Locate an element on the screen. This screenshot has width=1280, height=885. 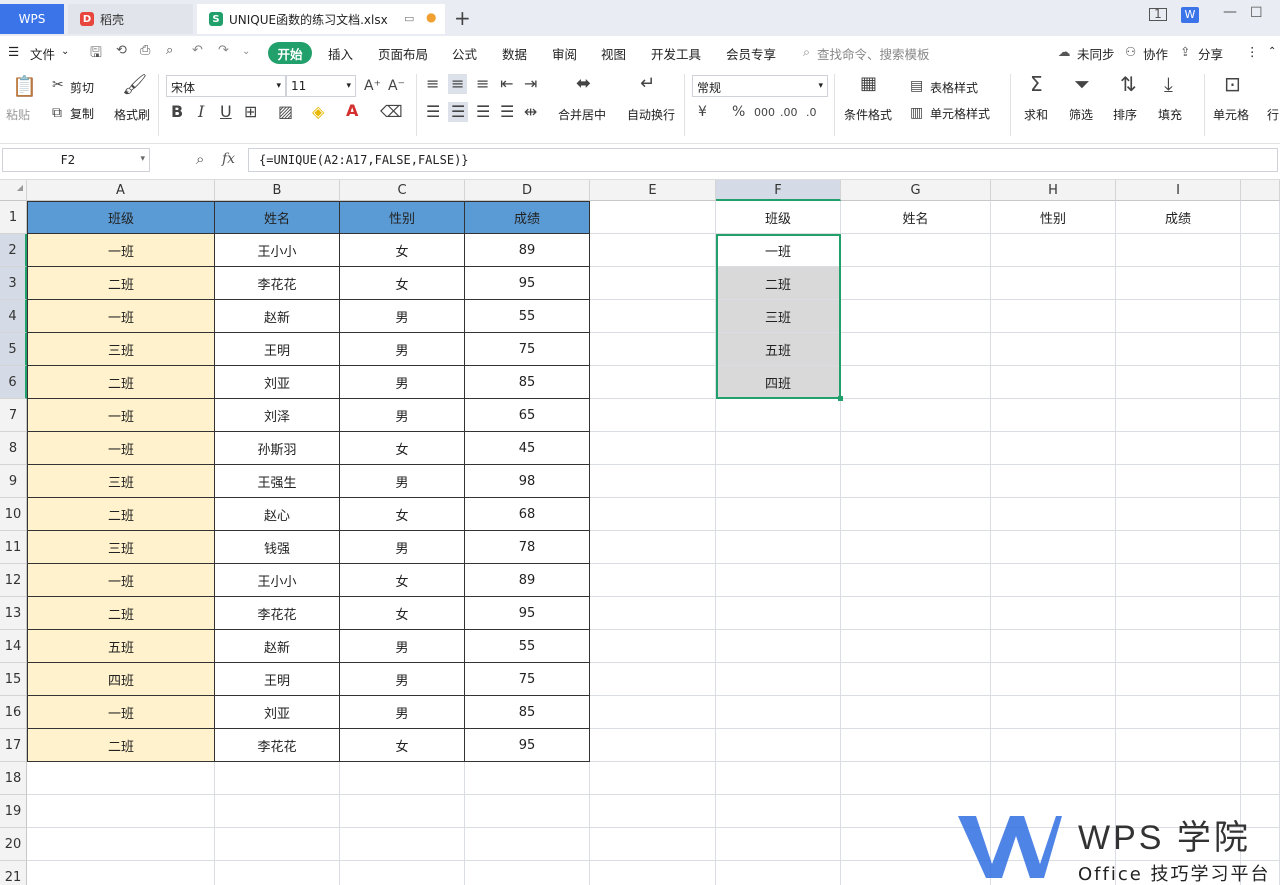
print-icon: ⎙ is located at coordinates (145, 50).